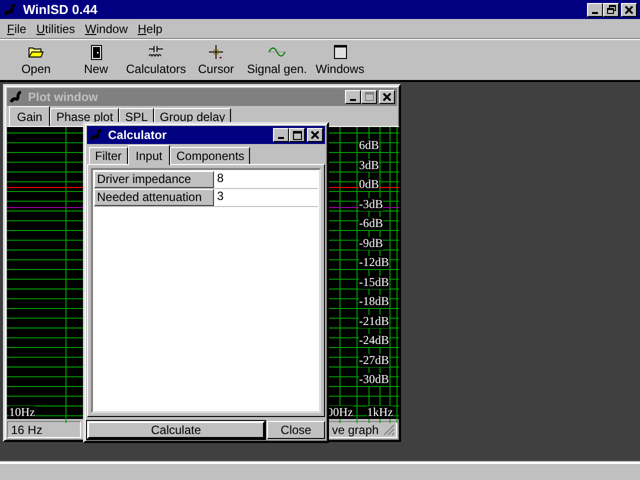 The height and width of the screenshot is (480, 640). What do you see at coordinates (156, 60) in the screenshot?
I see `toolbar-button: Calculators` at bounding box center [156, 60].